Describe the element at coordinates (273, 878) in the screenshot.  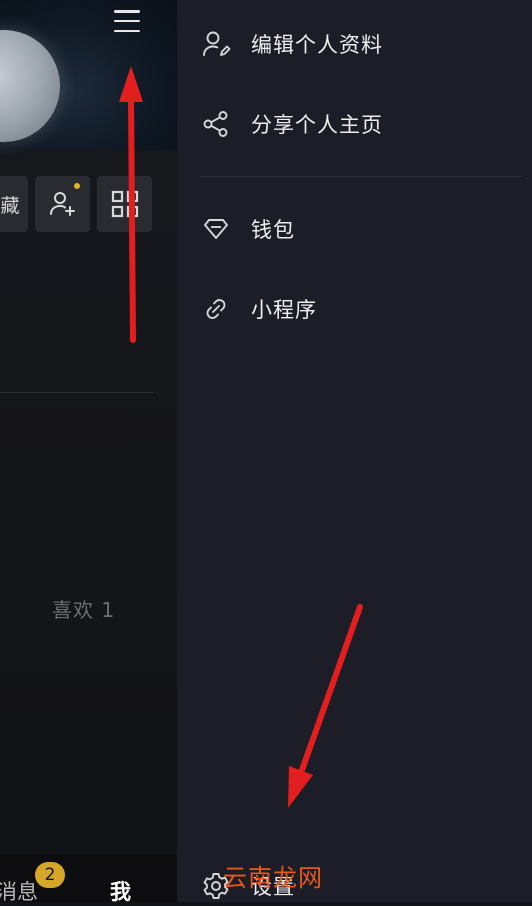
I see `watermark-logo: 云南龙网` at that location.